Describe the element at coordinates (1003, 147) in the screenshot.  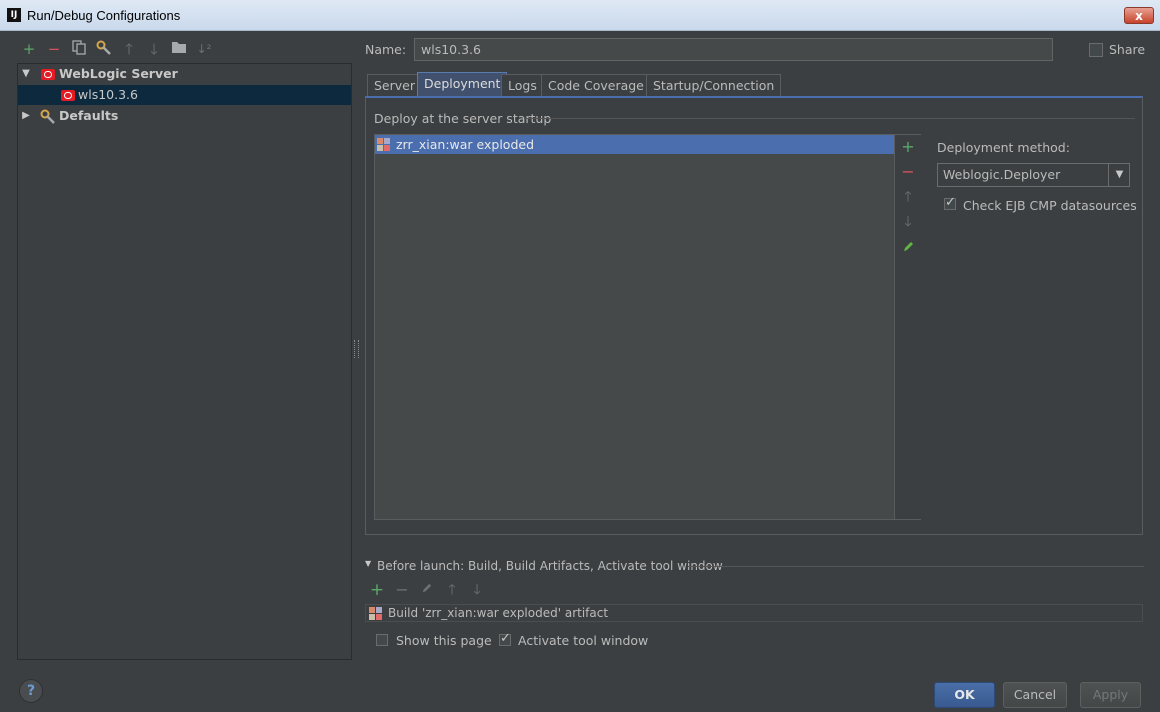
I see `deployment-method-label: Deployment method:` at that location.